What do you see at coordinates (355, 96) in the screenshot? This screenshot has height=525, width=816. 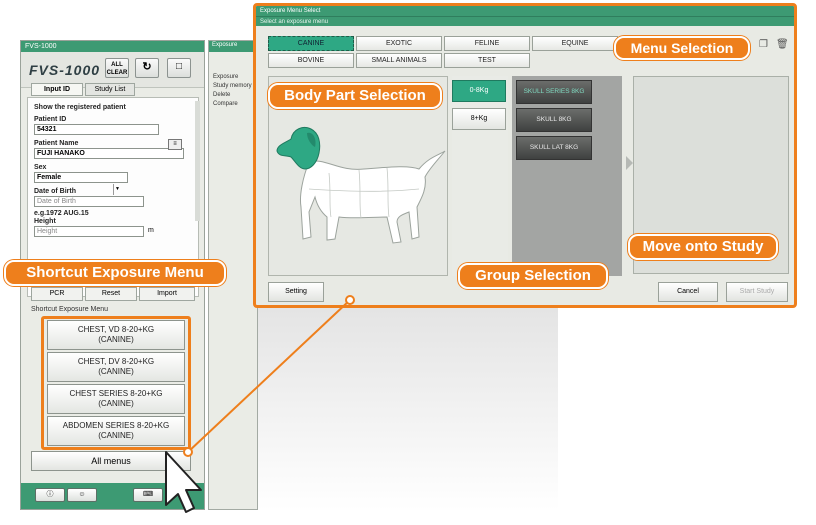 I see `callout-body-part-selection: Body Part Selection` at bounding box center [355, 96].